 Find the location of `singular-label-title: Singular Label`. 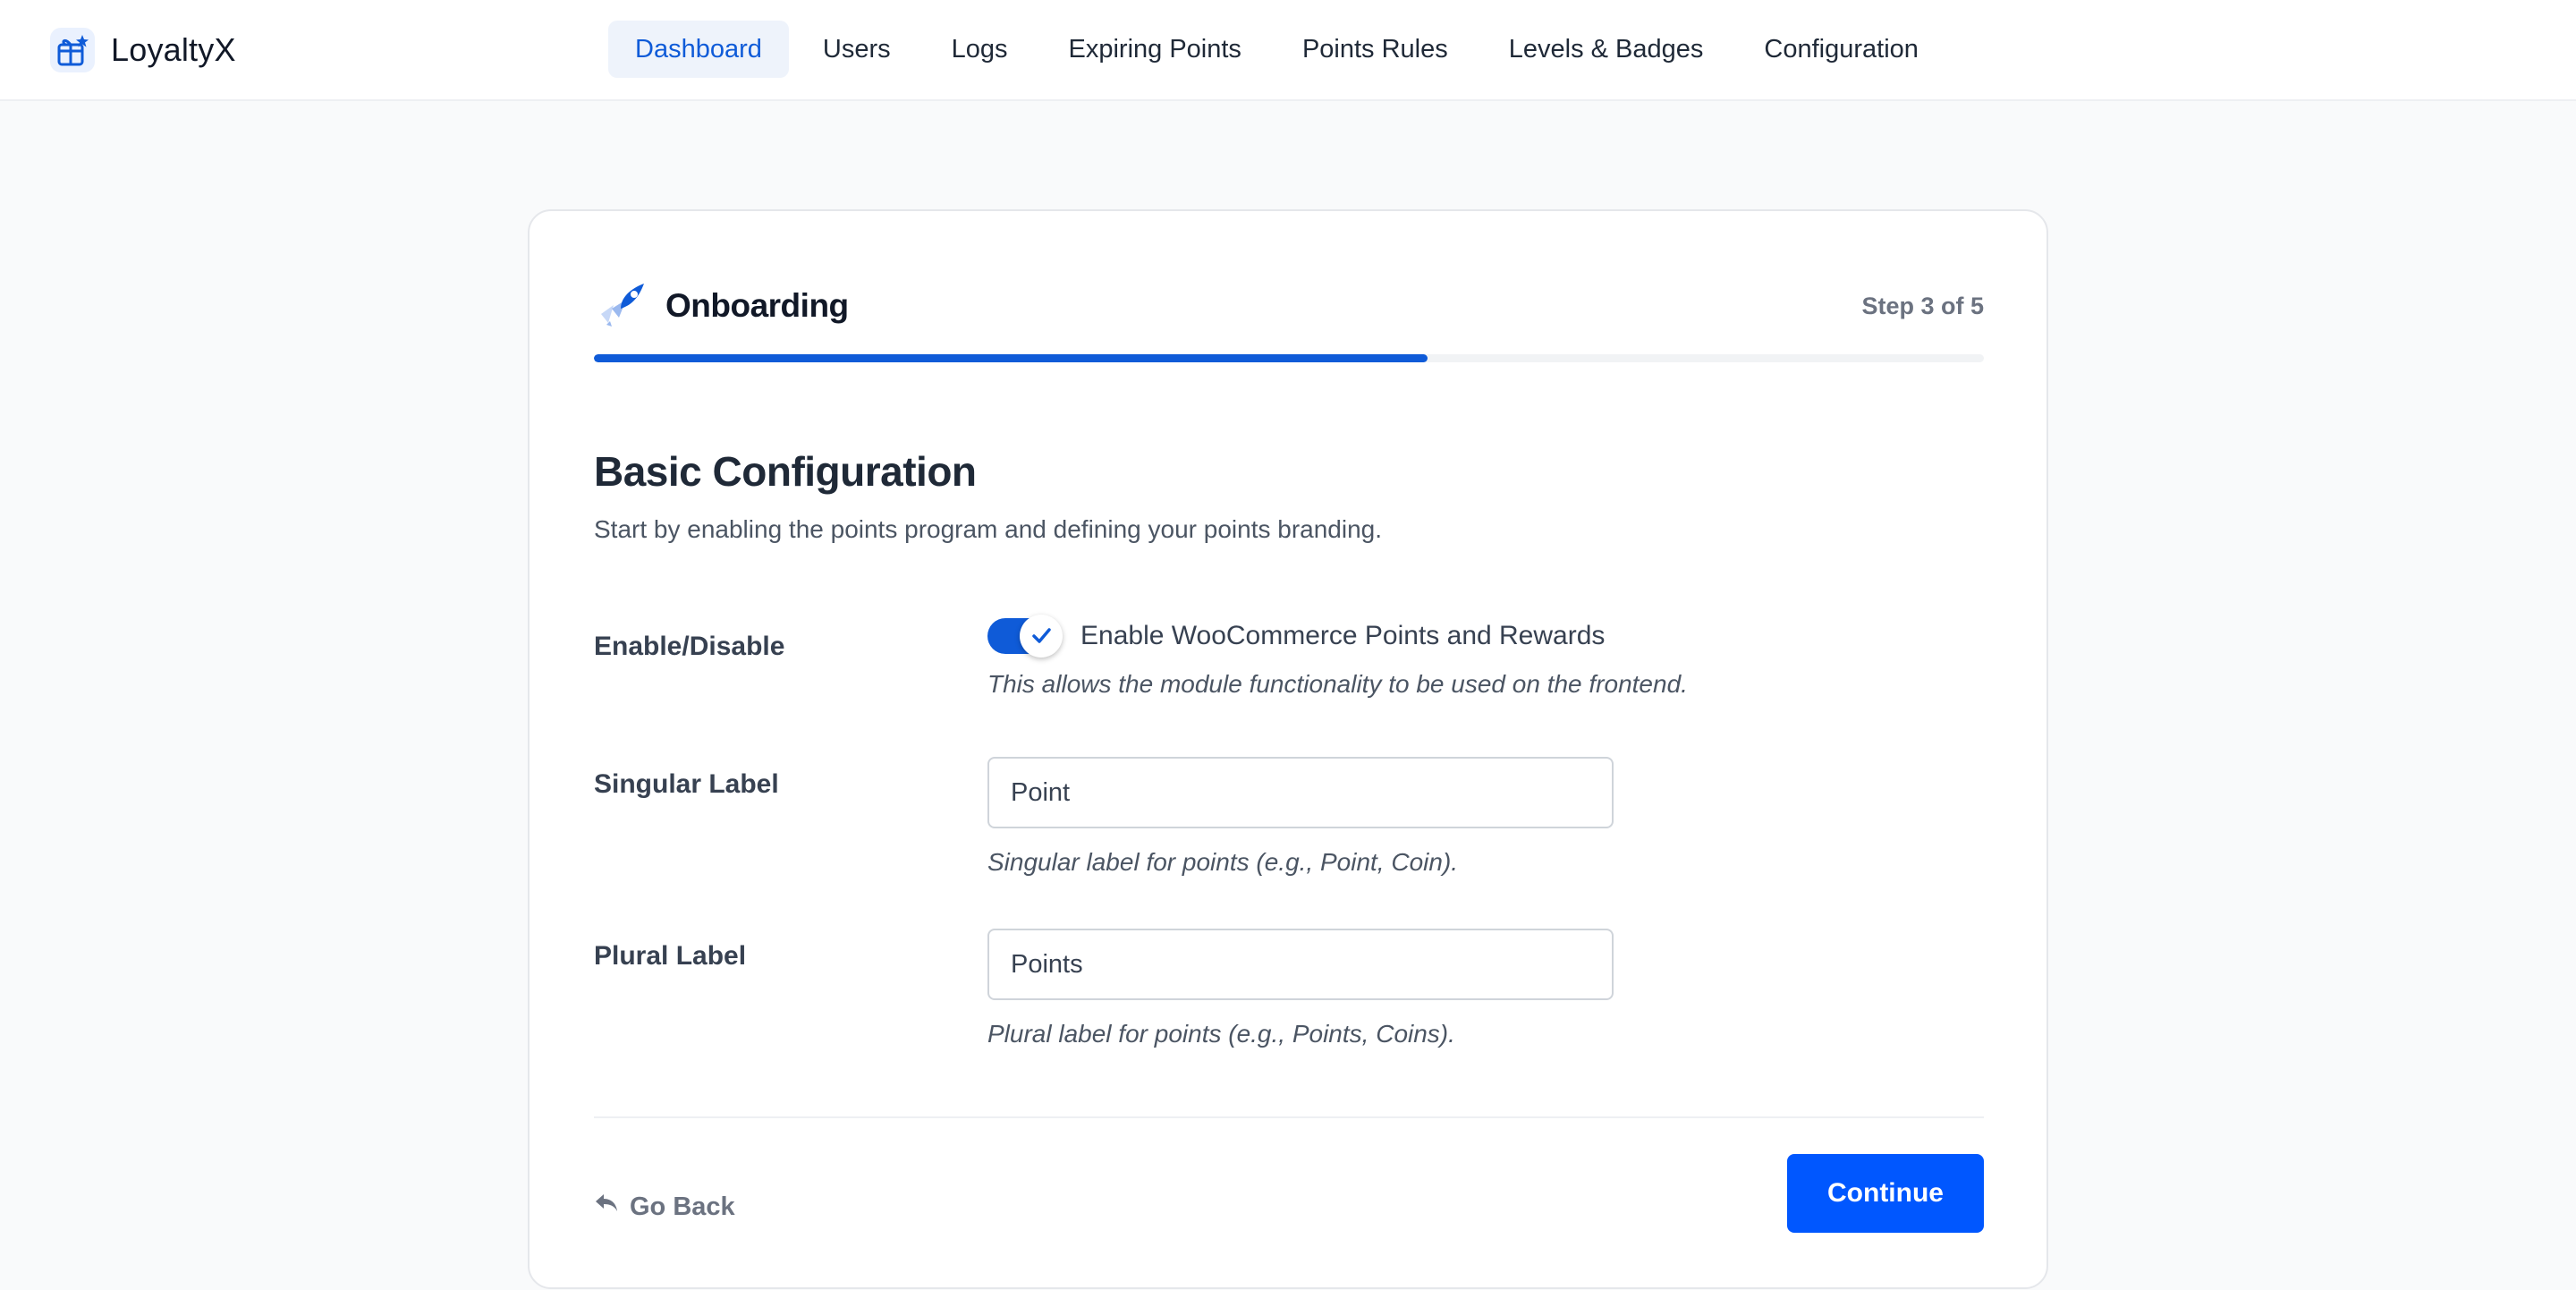

singular-label-title: Singular Label is located at coordinates (686, 784).